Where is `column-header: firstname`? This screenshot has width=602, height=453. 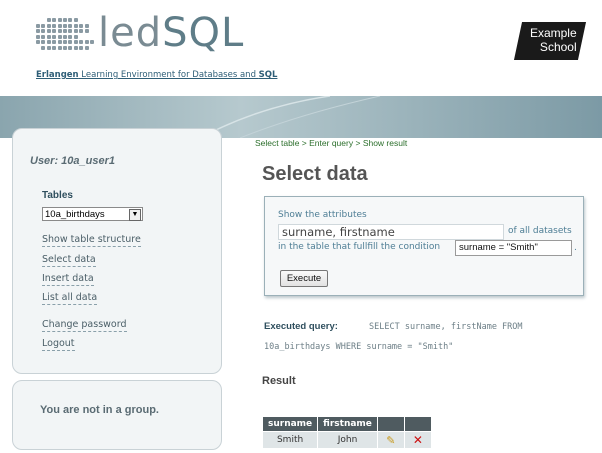
column-header: firstname is located at coordinates (347, 424).